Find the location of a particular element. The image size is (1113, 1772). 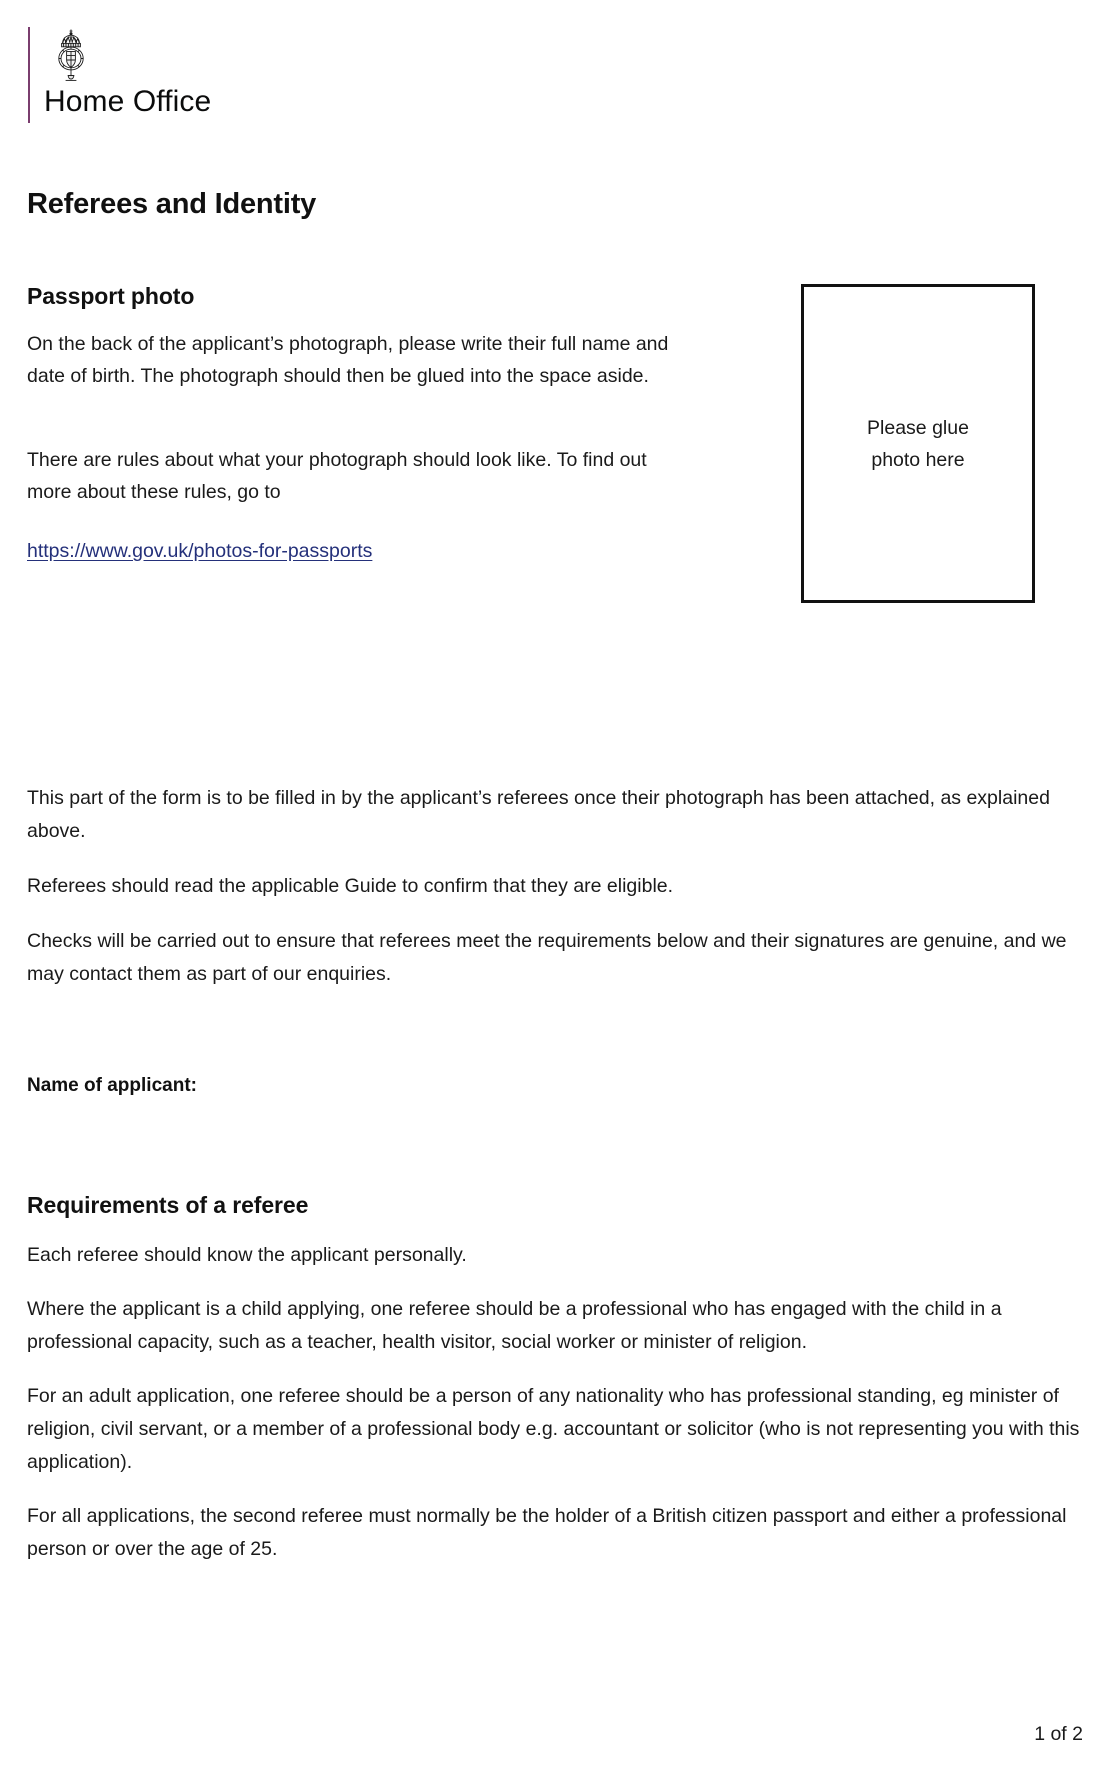

photo-glue-box-label-line-2: photo here is located at coordinates (918, 459).